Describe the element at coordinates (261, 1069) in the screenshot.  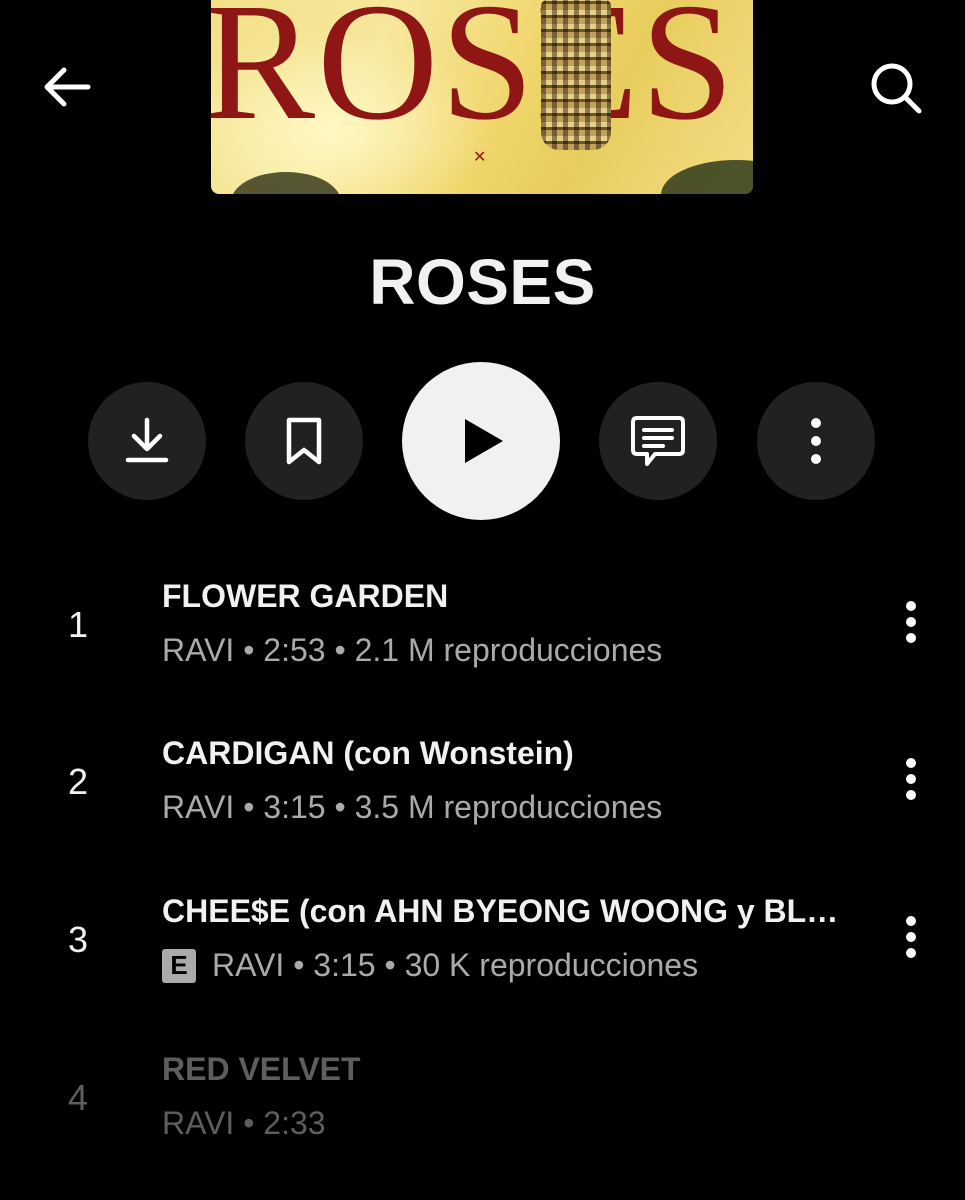
I see `track-title: RED VELVET` at that location.